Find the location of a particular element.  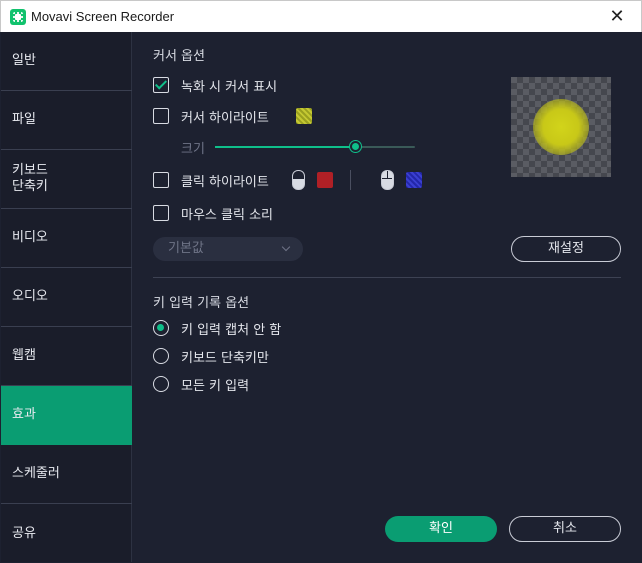

click-highlight-option: 클릭 하이라이트 is located at coordinates (287, 180).